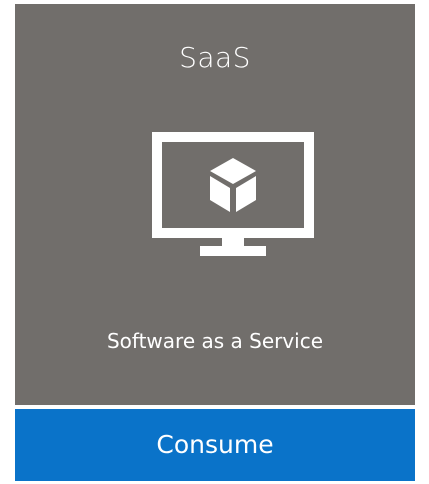 The image size is (429, 484). What do you see at coordinates (215, 445) in the screenshot?
I see `consume-button: Consume` at bounding box center [215, 445].